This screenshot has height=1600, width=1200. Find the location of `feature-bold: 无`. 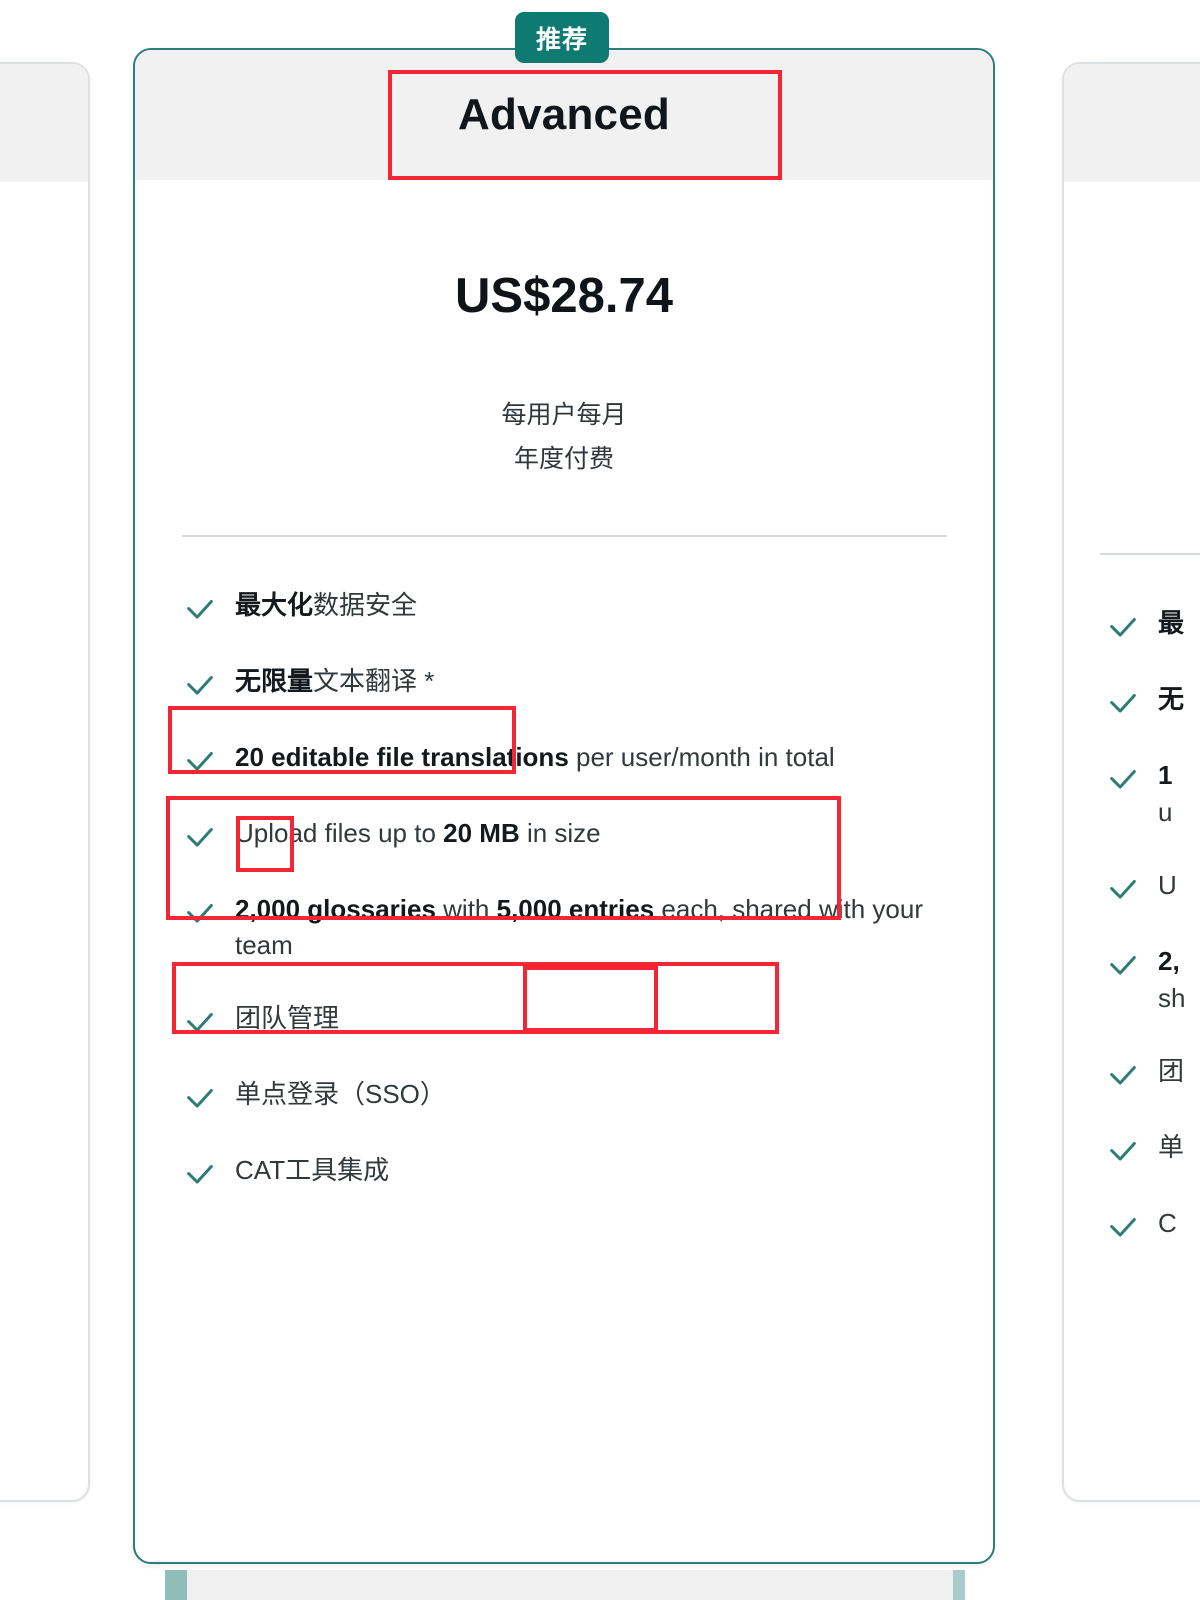

feature-bold: 无 is located at coordinates (1171, 699).